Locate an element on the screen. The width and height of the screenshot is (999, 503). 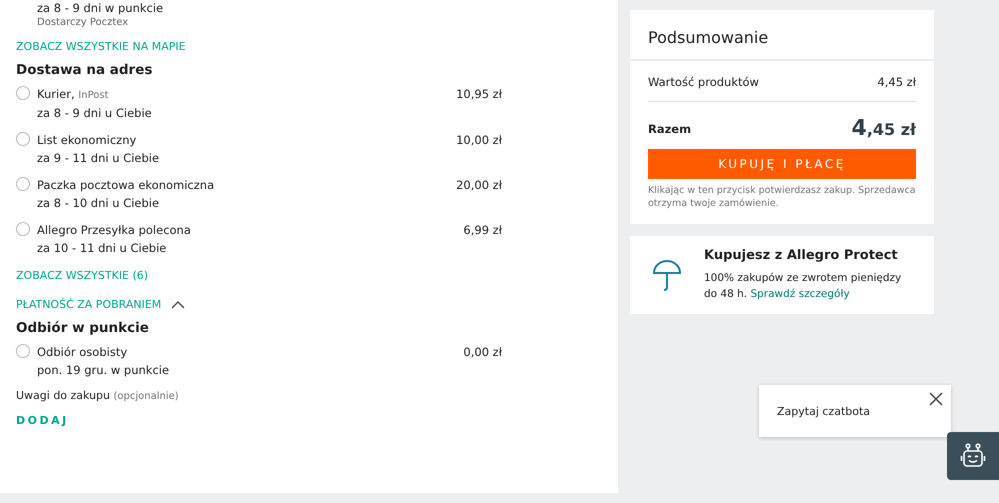
option-name: Allegro Przesyłka polecona is located at coordinates (114, 230).